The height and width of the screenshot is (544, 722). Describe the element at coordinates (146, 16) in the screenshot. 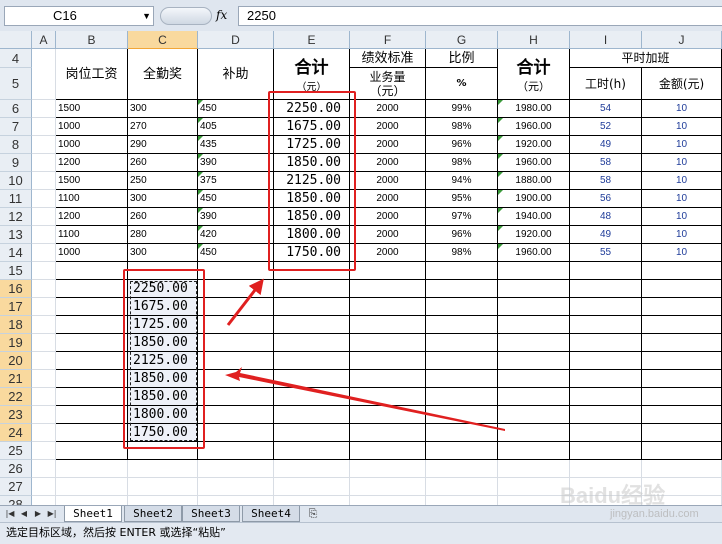

I see `chevron-down-icon: ▼` at that location.